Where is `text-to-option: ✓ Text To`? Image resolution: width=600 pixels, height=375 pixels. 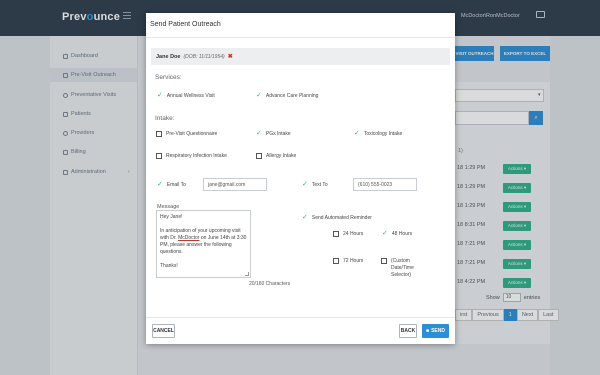 text-to-option: ✓ Text To is located at coordinates (315, 184).